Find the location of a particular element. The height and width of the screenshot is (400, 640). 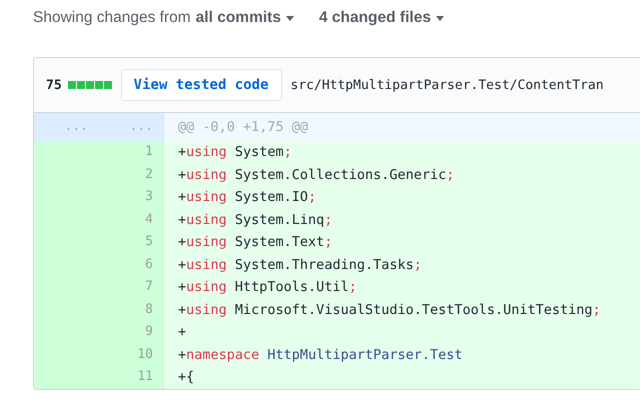

line-number-cell: 11 is located at coordinates (130, 377).